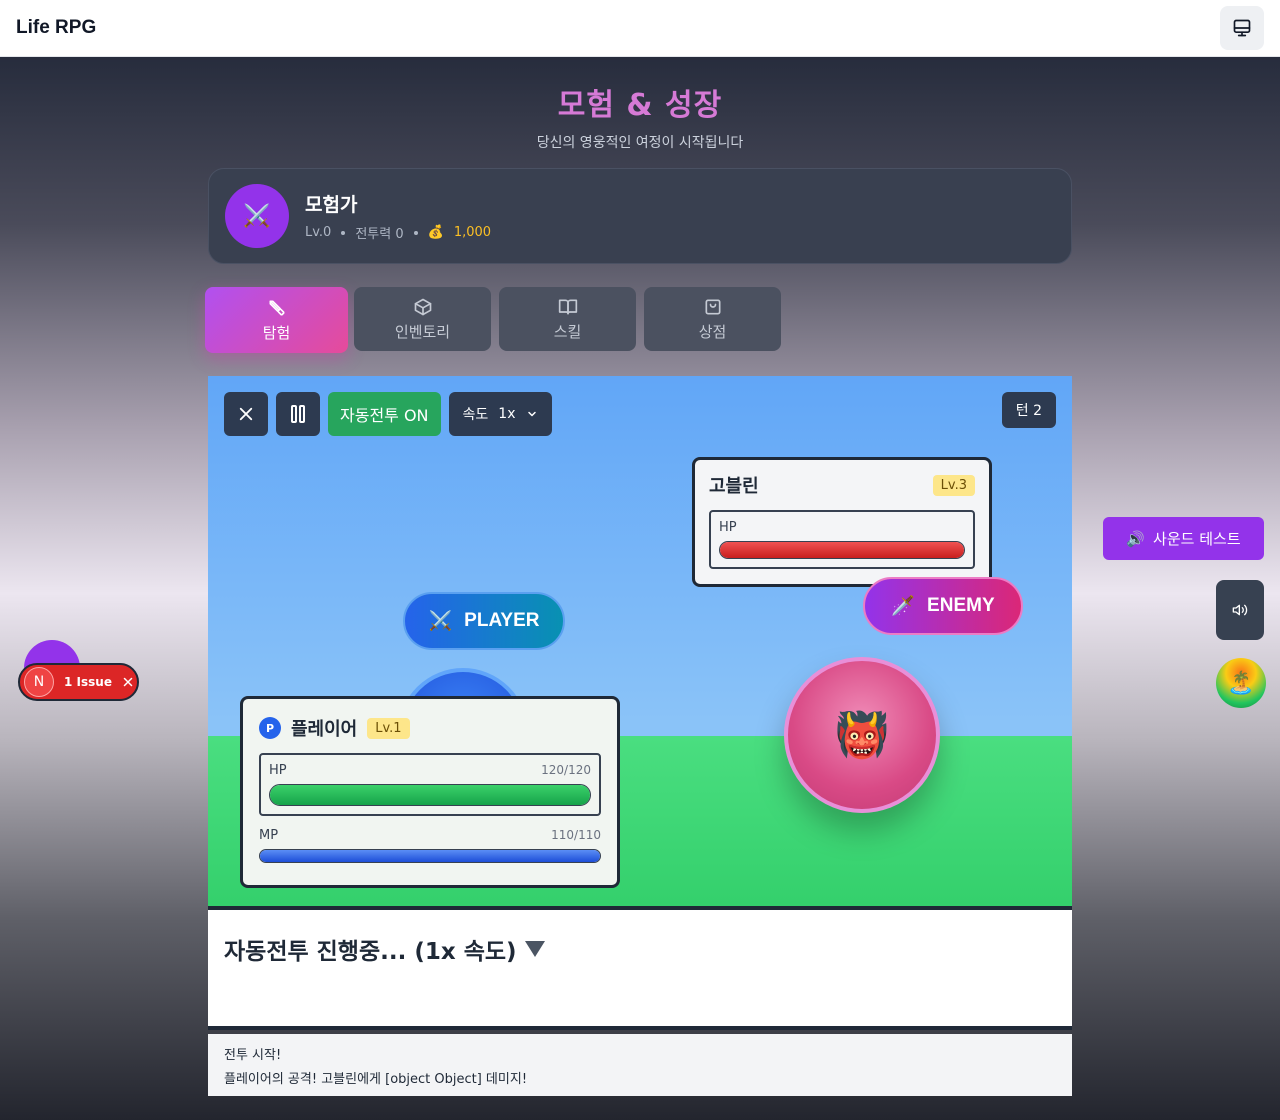 The width and height of the screenshot is (1280, 1120). Describe the element at coordinates (507, 414) in the screenshot. I see `speed-value: 1x` at that location.